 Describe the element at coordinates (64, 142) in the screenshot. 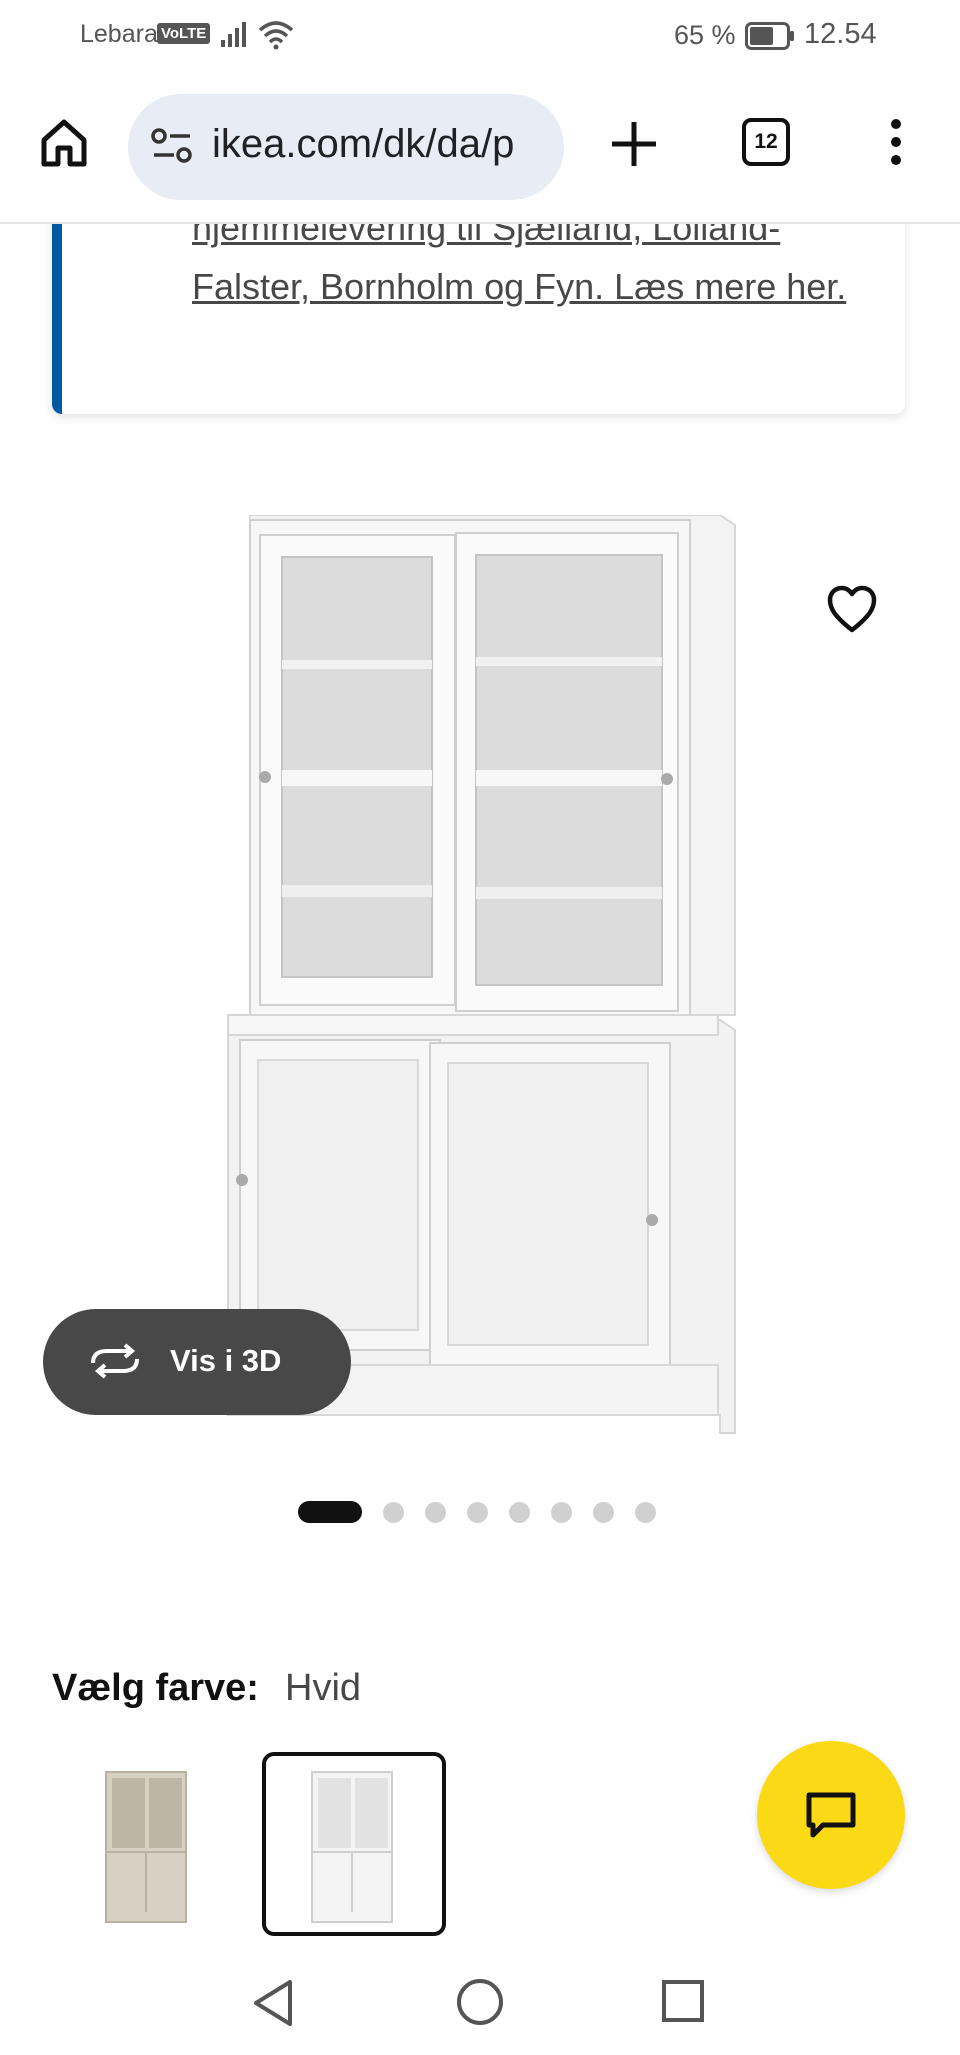

I see `home-icon` at that location.